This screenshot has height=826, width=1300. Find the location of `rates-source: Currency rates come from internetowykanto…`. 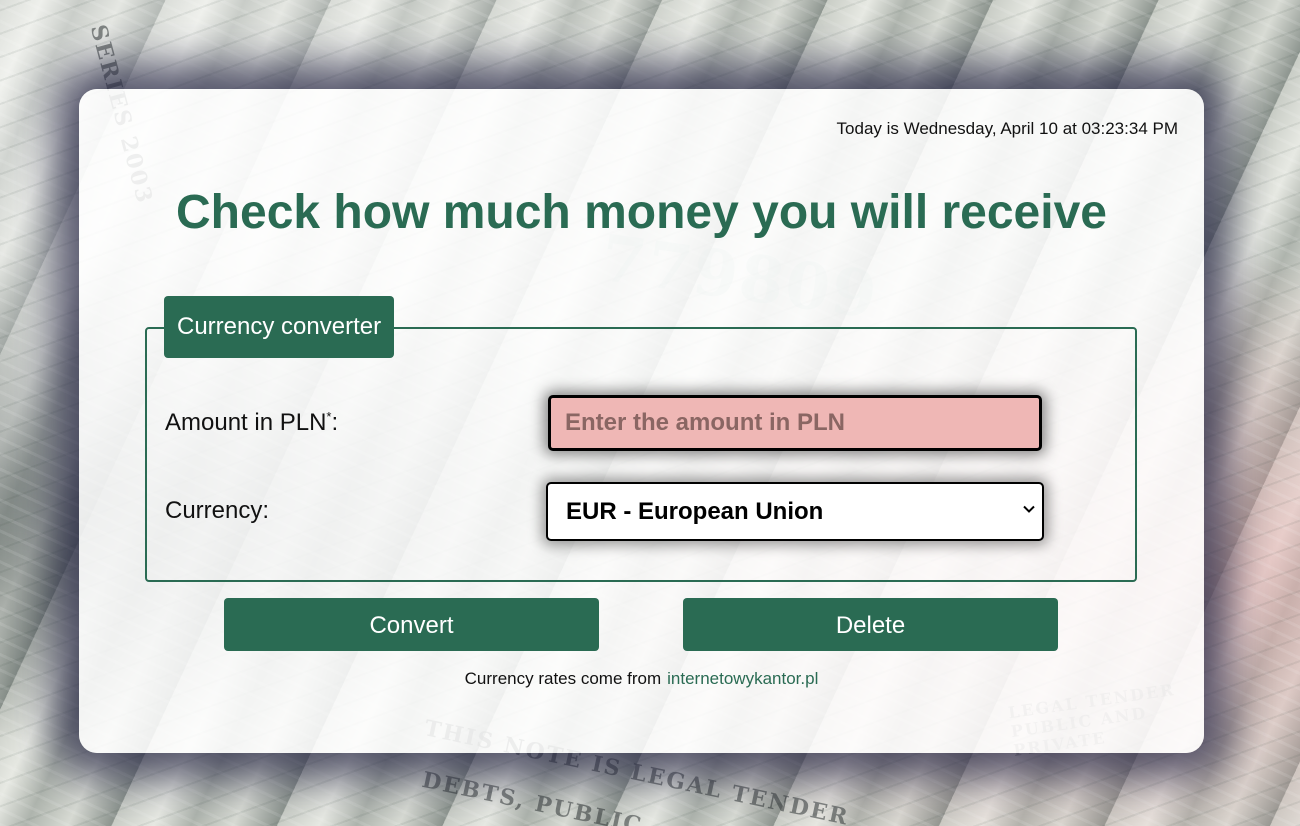

rates-source: Currency rates come from internetowykanto… is located at coordinates (641, 679).